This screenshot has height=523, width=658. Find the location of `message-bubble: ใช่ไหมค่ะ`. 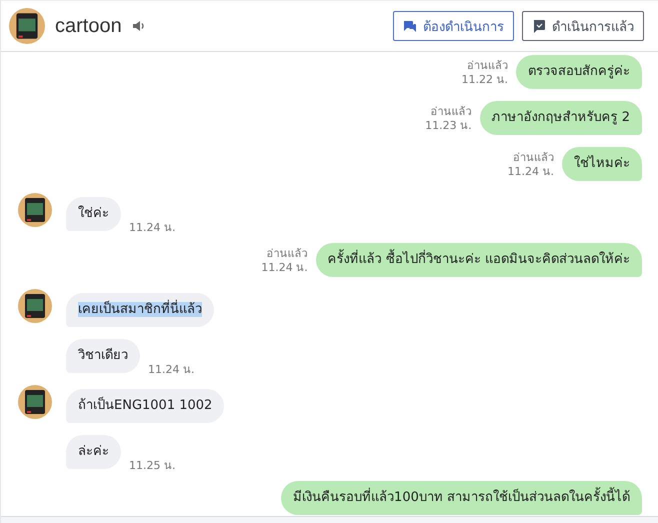

message-bubble: ใช่ไหมค่ะ is located at coordinates (602, 164).